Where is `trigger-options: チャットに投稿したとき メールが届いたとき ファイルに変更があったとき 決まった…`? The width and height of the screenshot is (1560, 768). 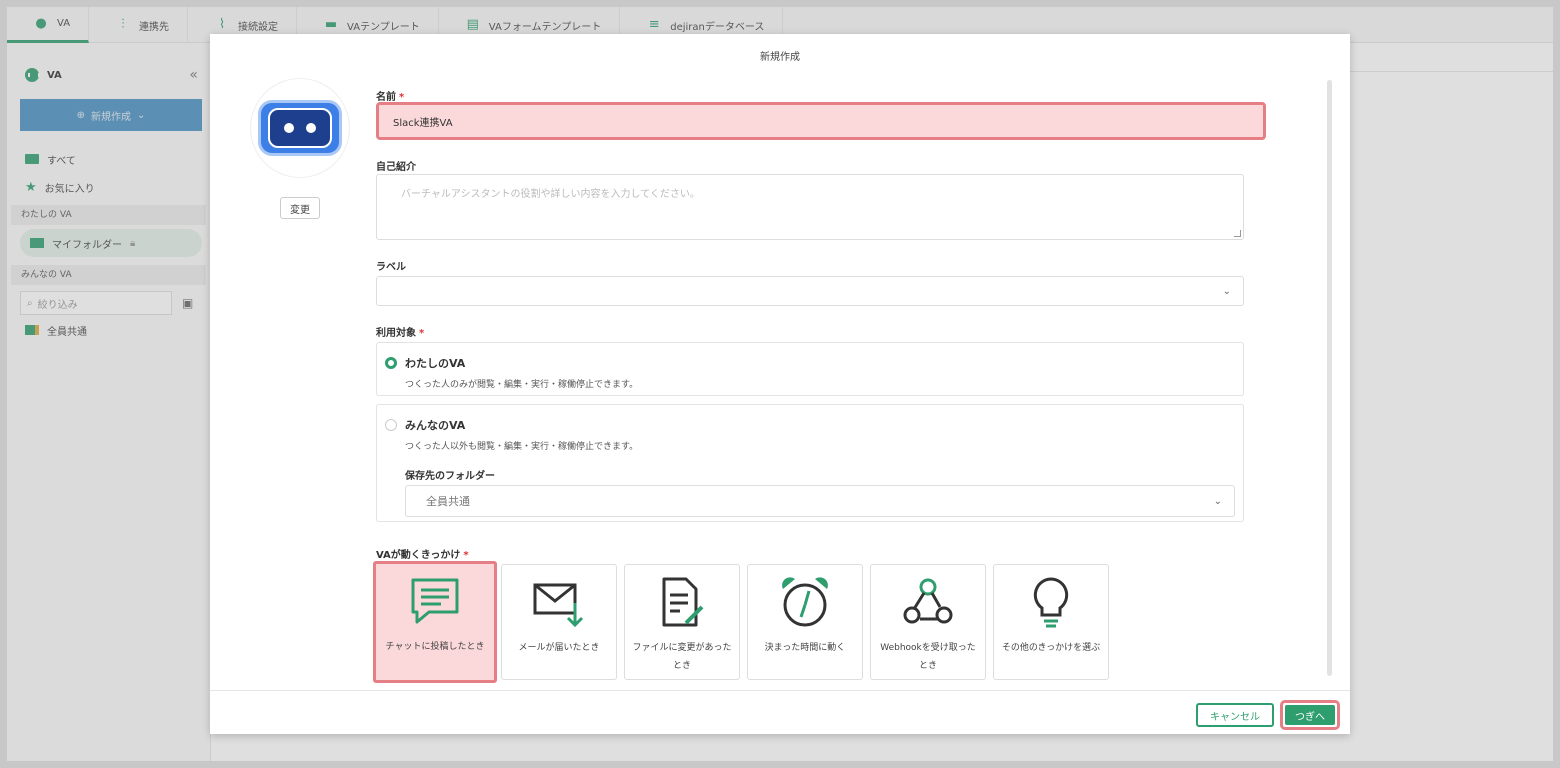 trigger-options: チャットに投稿したとき メールが届いたとき ファイルに変更があったとき 決まった… is located at coordinates (741, 622).